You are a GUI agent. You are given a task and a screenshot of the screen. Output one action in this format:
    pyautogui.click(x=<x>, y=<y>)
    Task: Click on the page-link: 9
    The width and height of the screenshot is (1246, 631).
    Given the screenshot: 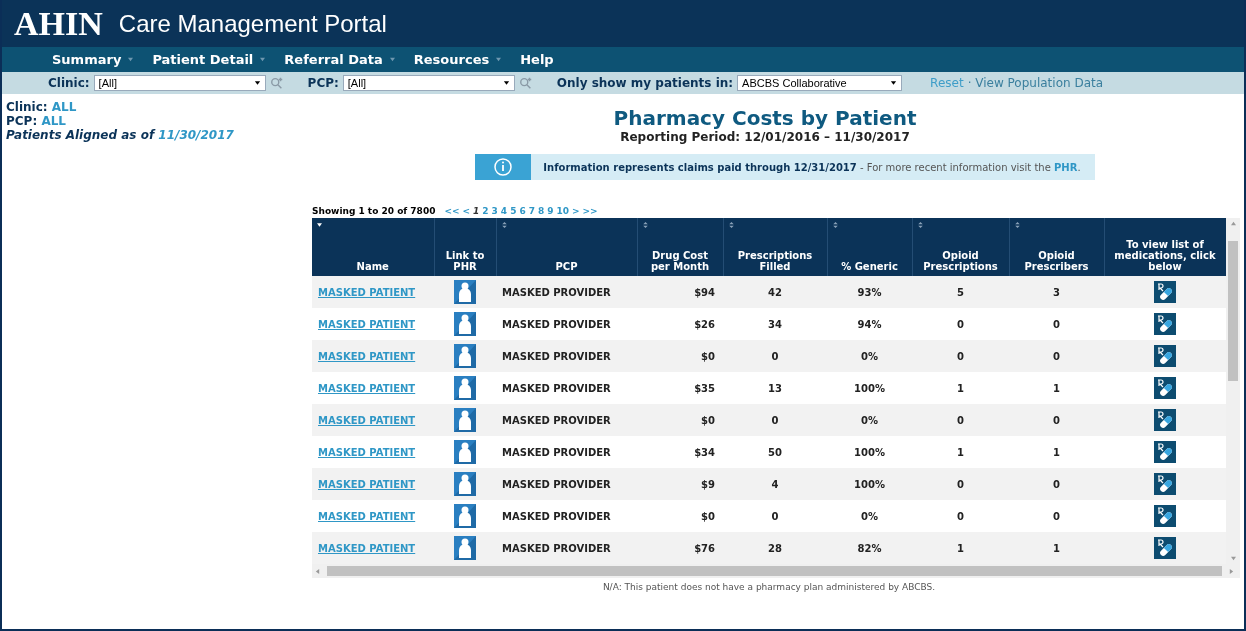 What is the action you would take?
    pyautogui.click(x=550, y=211)
    